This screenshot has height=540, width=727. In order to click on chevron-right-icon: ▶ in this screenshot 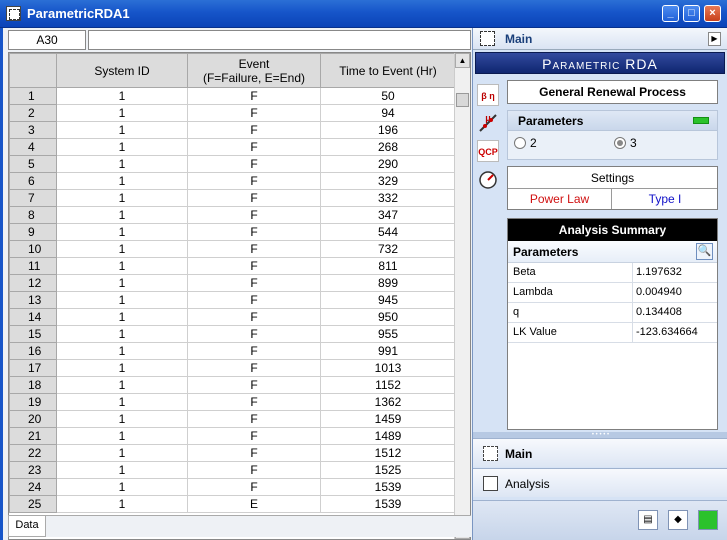, I will do `click(714, 39)`.